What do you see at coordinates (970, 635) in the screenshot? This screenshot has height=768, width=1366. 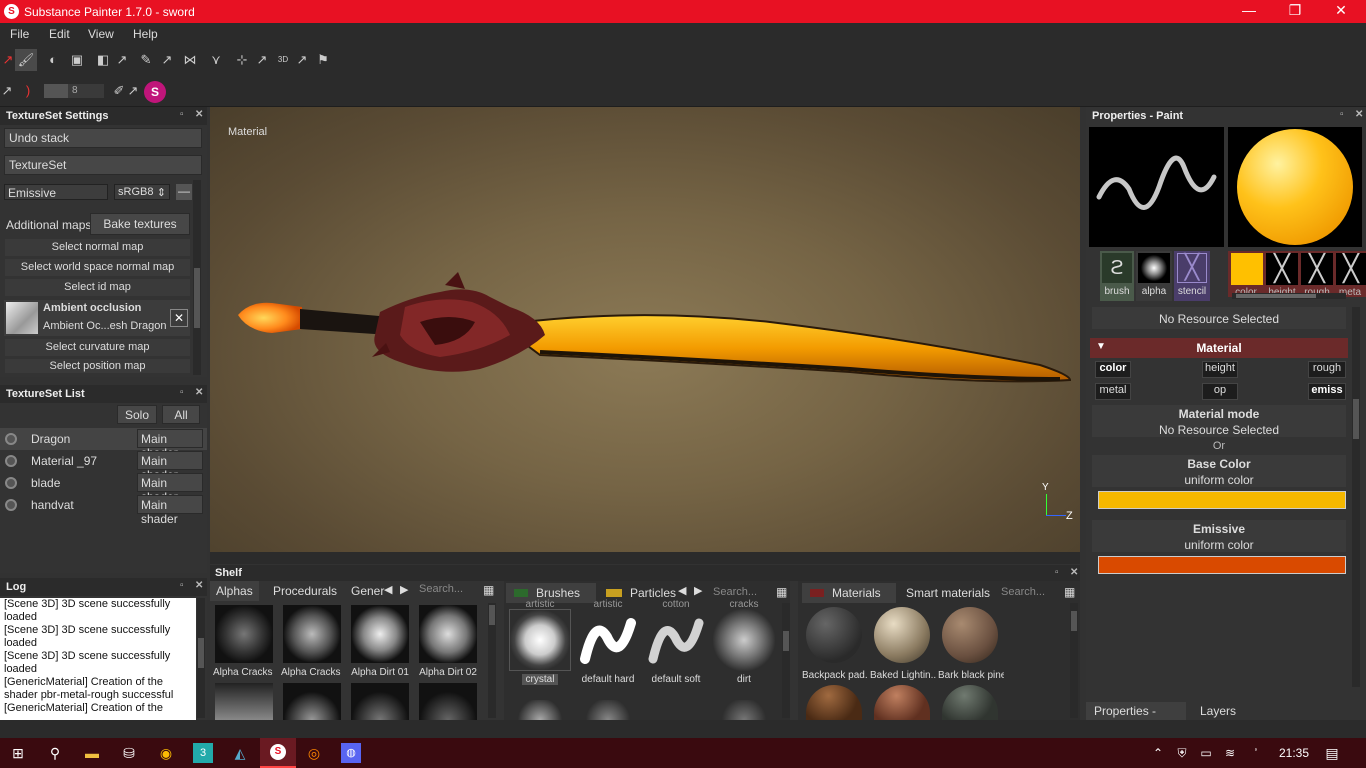 I see `material-thumbnail` at bounding box center [970, 635].